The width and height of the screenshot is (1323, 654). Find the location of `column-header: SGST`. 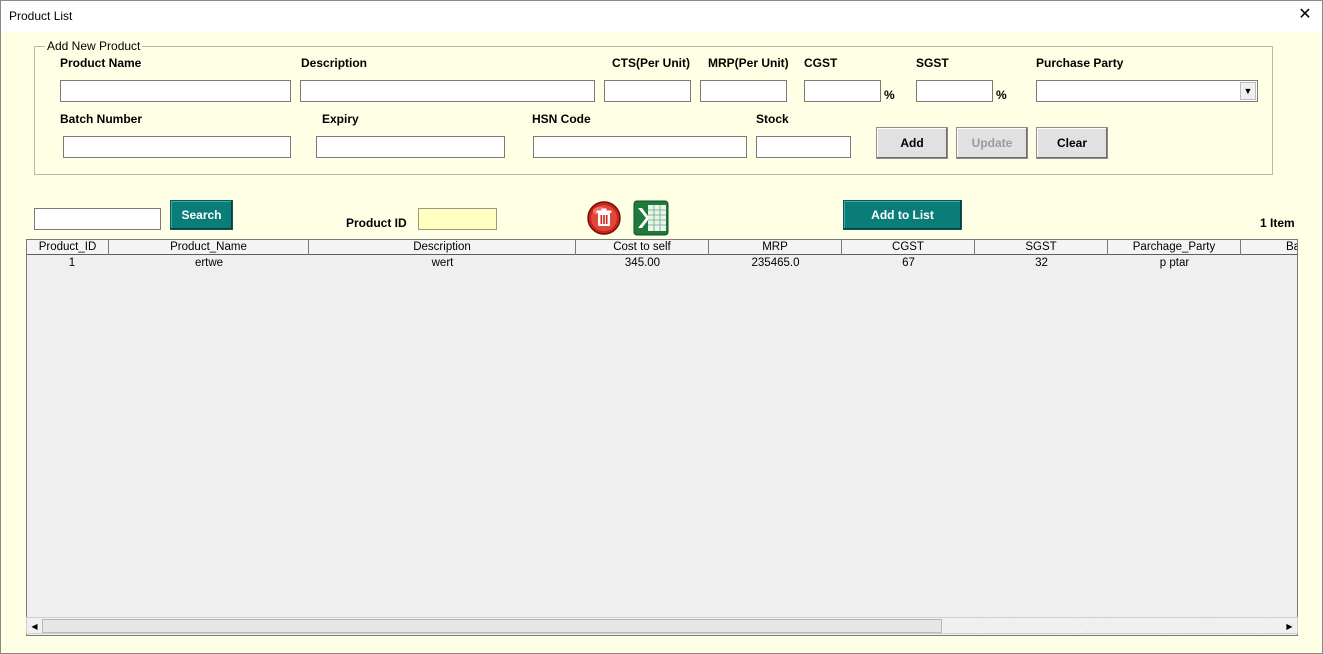

column-header: SGST is located at coordinates (1041, 247).